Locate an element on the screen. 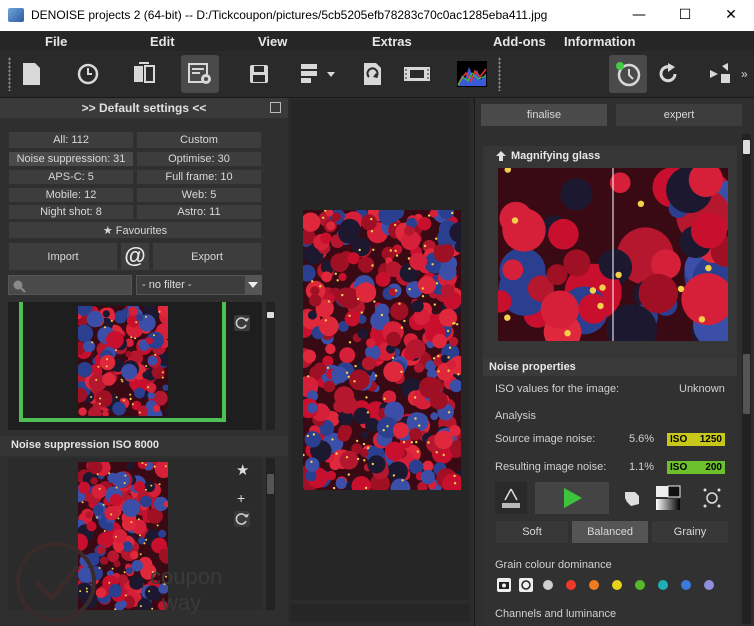  apply-play-button is located at coordinates (572, 498).